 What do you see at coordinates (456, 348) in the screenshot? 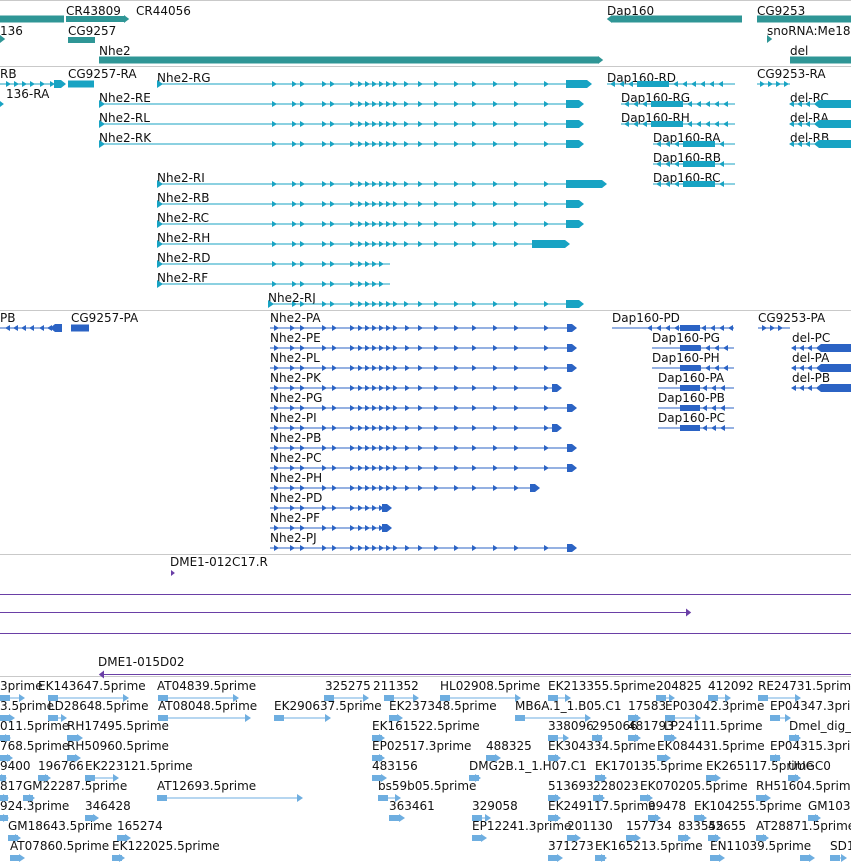
I see `protein-nhe2-pe-exon-arrow` at bounding box center [456, 348].